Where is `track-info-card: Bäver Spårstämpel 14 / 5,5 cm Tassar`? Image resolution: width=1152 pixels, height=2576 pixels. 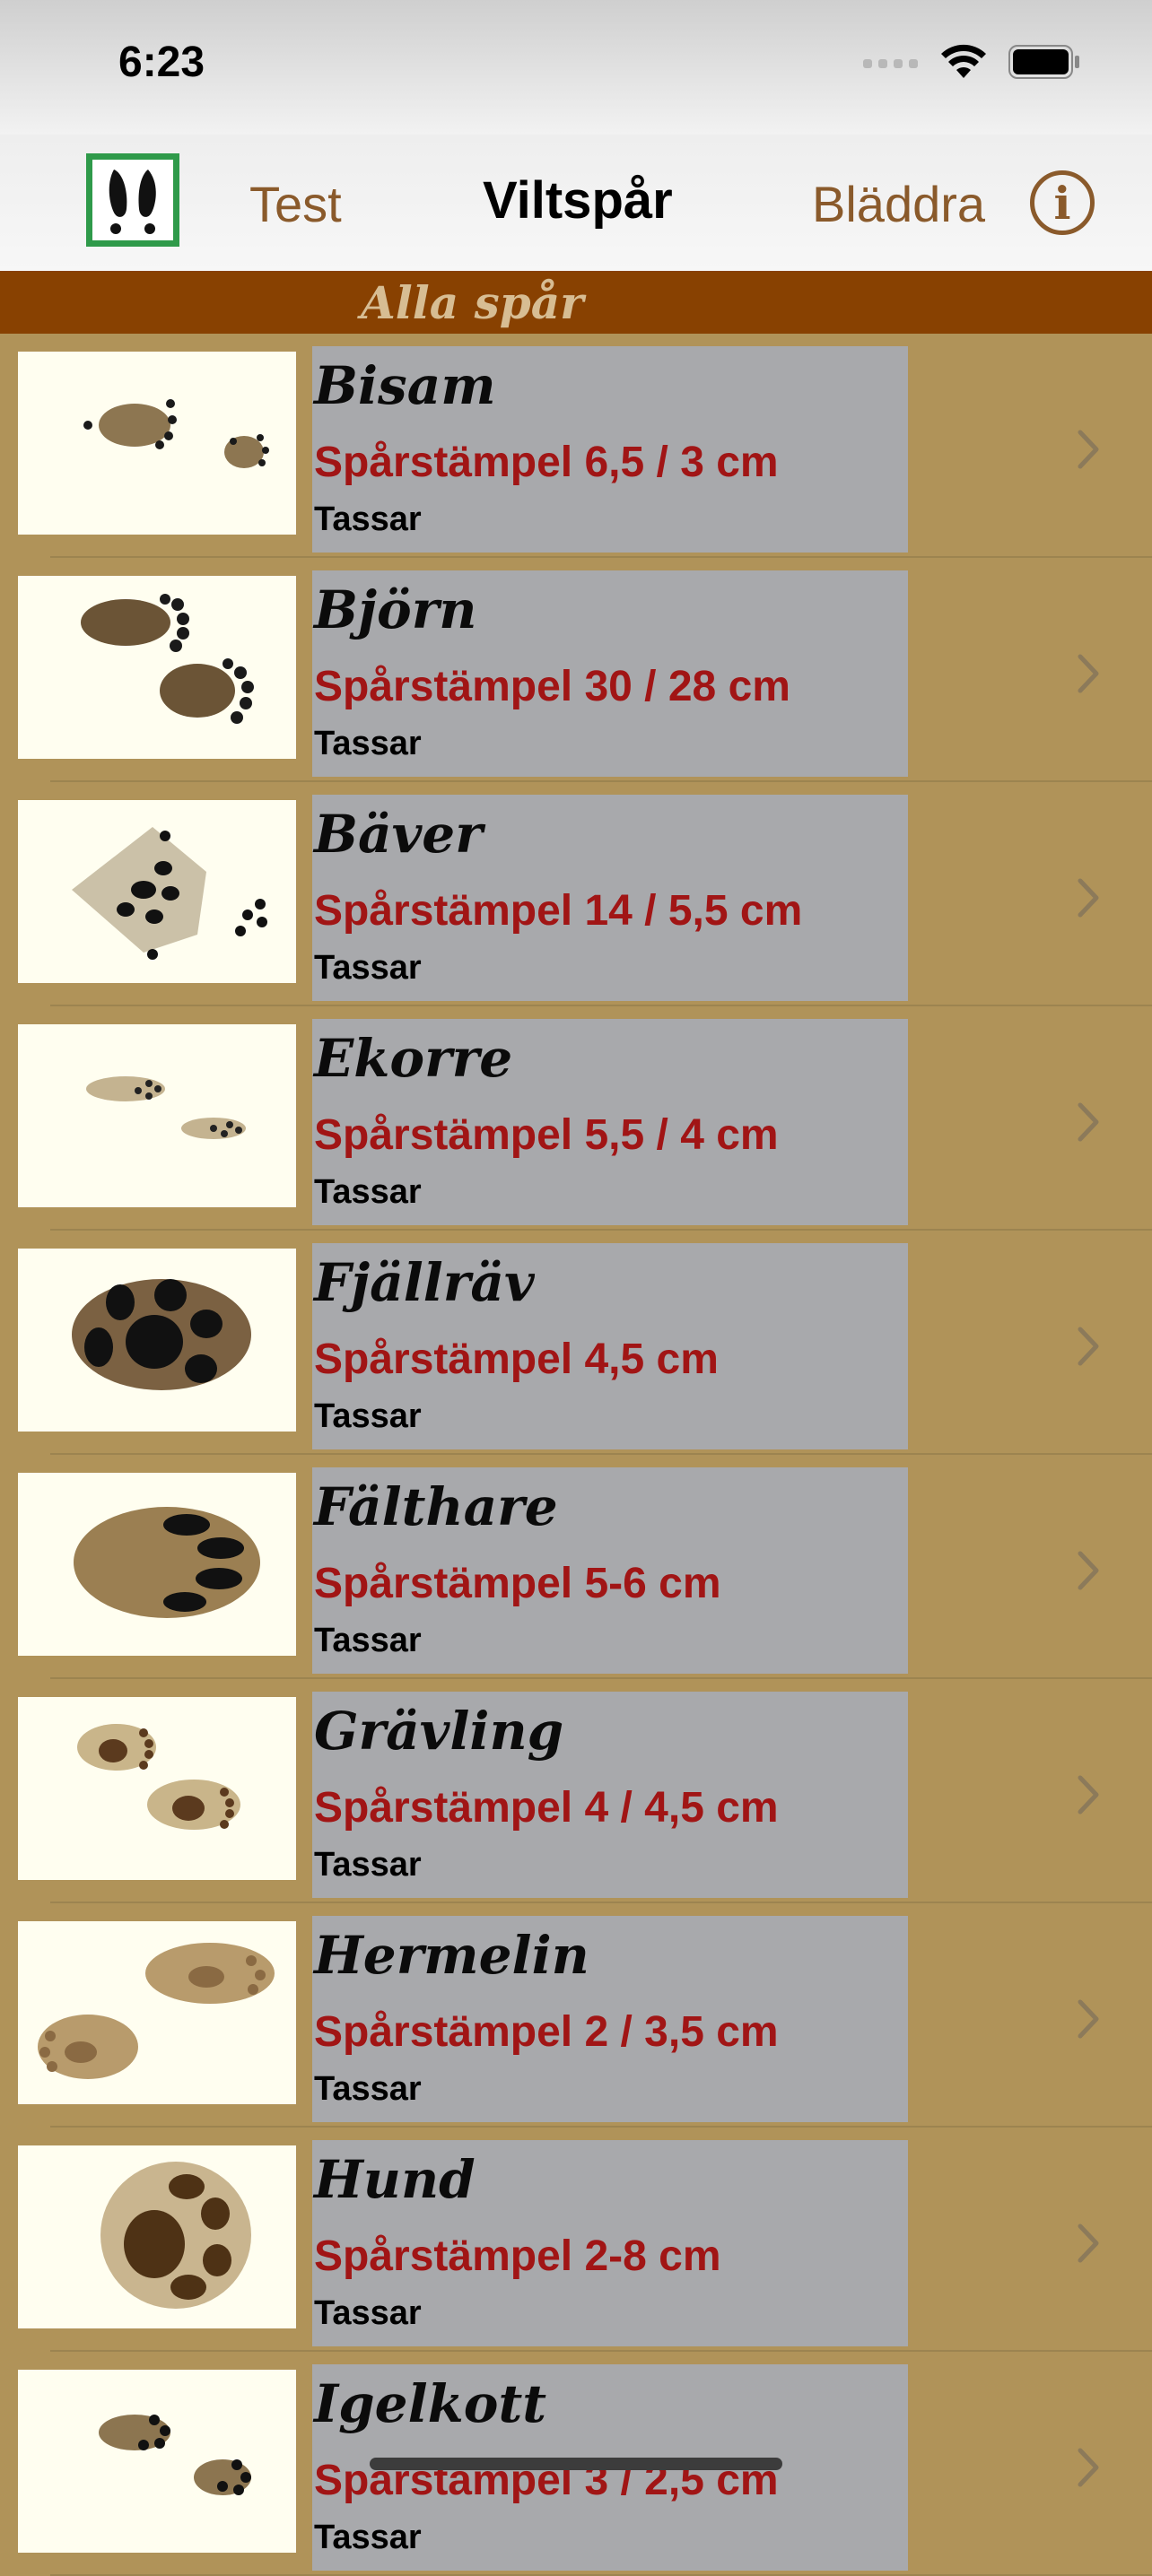 track-info-card: Bäver Spårstämpel 14 / 5,5 cm Tassar is located at coordinates (610, 898).